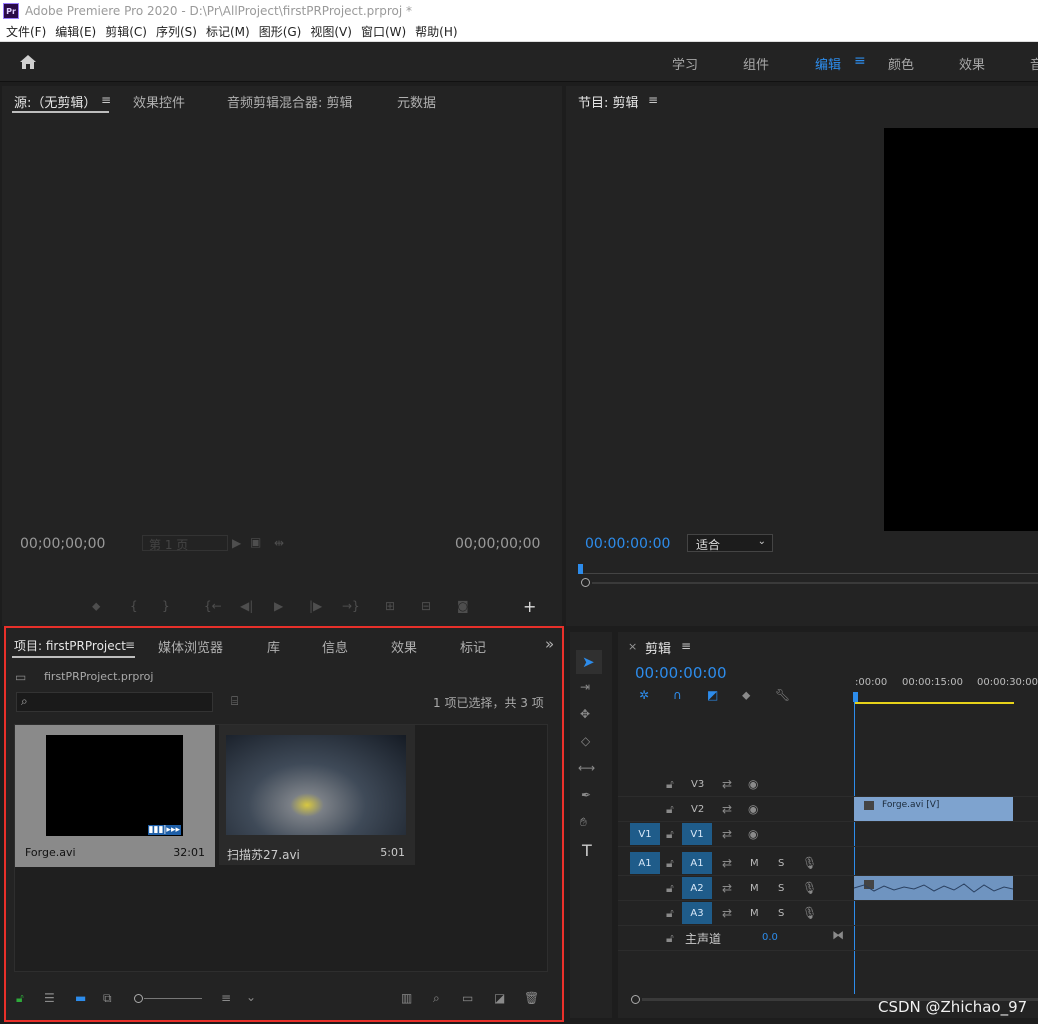 This screenshot has height=1024, width=1038. I want to click on ripple-edit-icon: ✥, so click(585, 714).